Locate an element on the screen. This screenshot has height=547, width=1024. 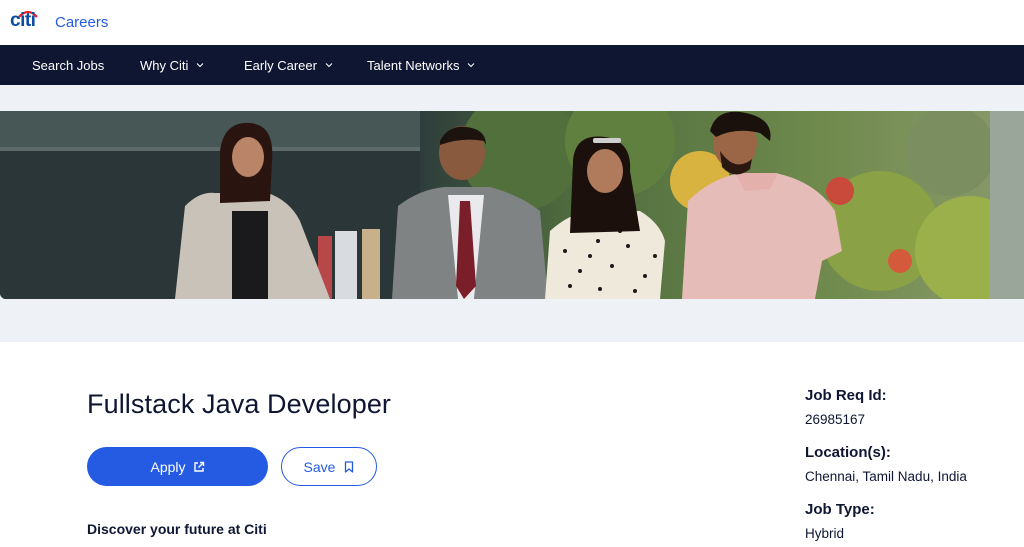
apply-button: Apply is located at coordinates (177, 466).